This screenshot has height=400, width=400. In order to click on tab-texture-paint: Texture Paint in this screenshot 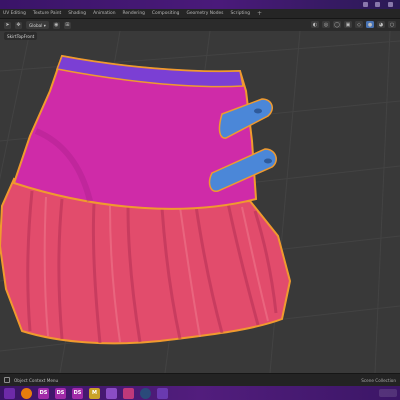, I will do `click(47, 13)`.